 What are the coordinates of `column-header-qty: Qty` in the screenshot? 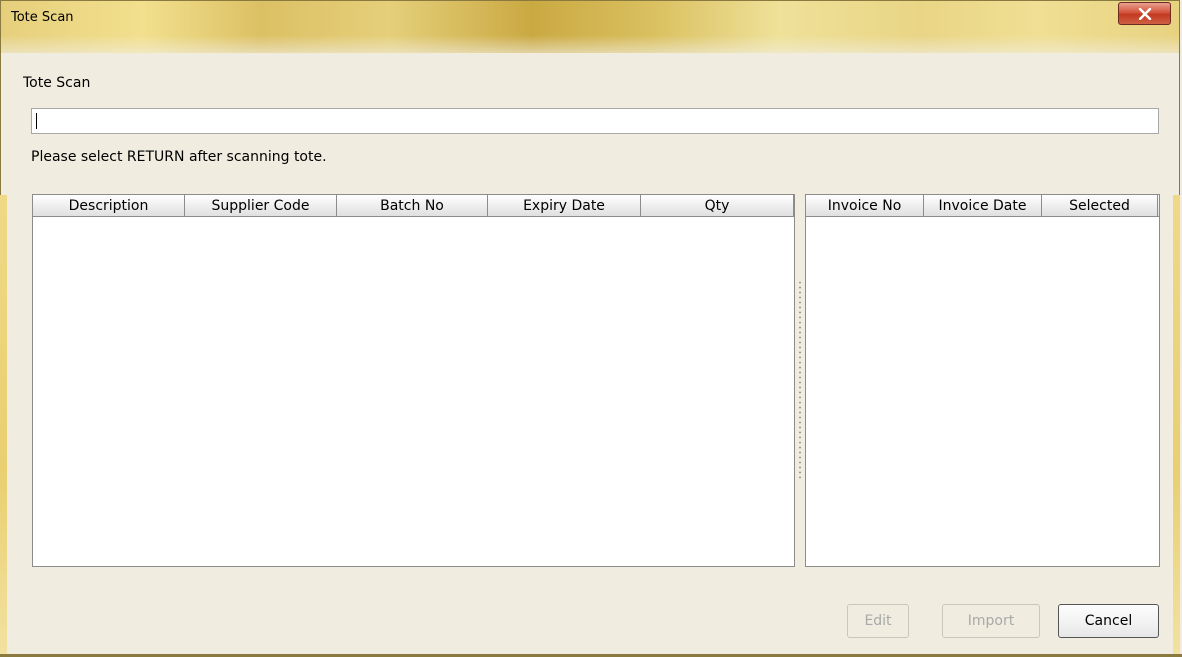 It's located at (717, 205).